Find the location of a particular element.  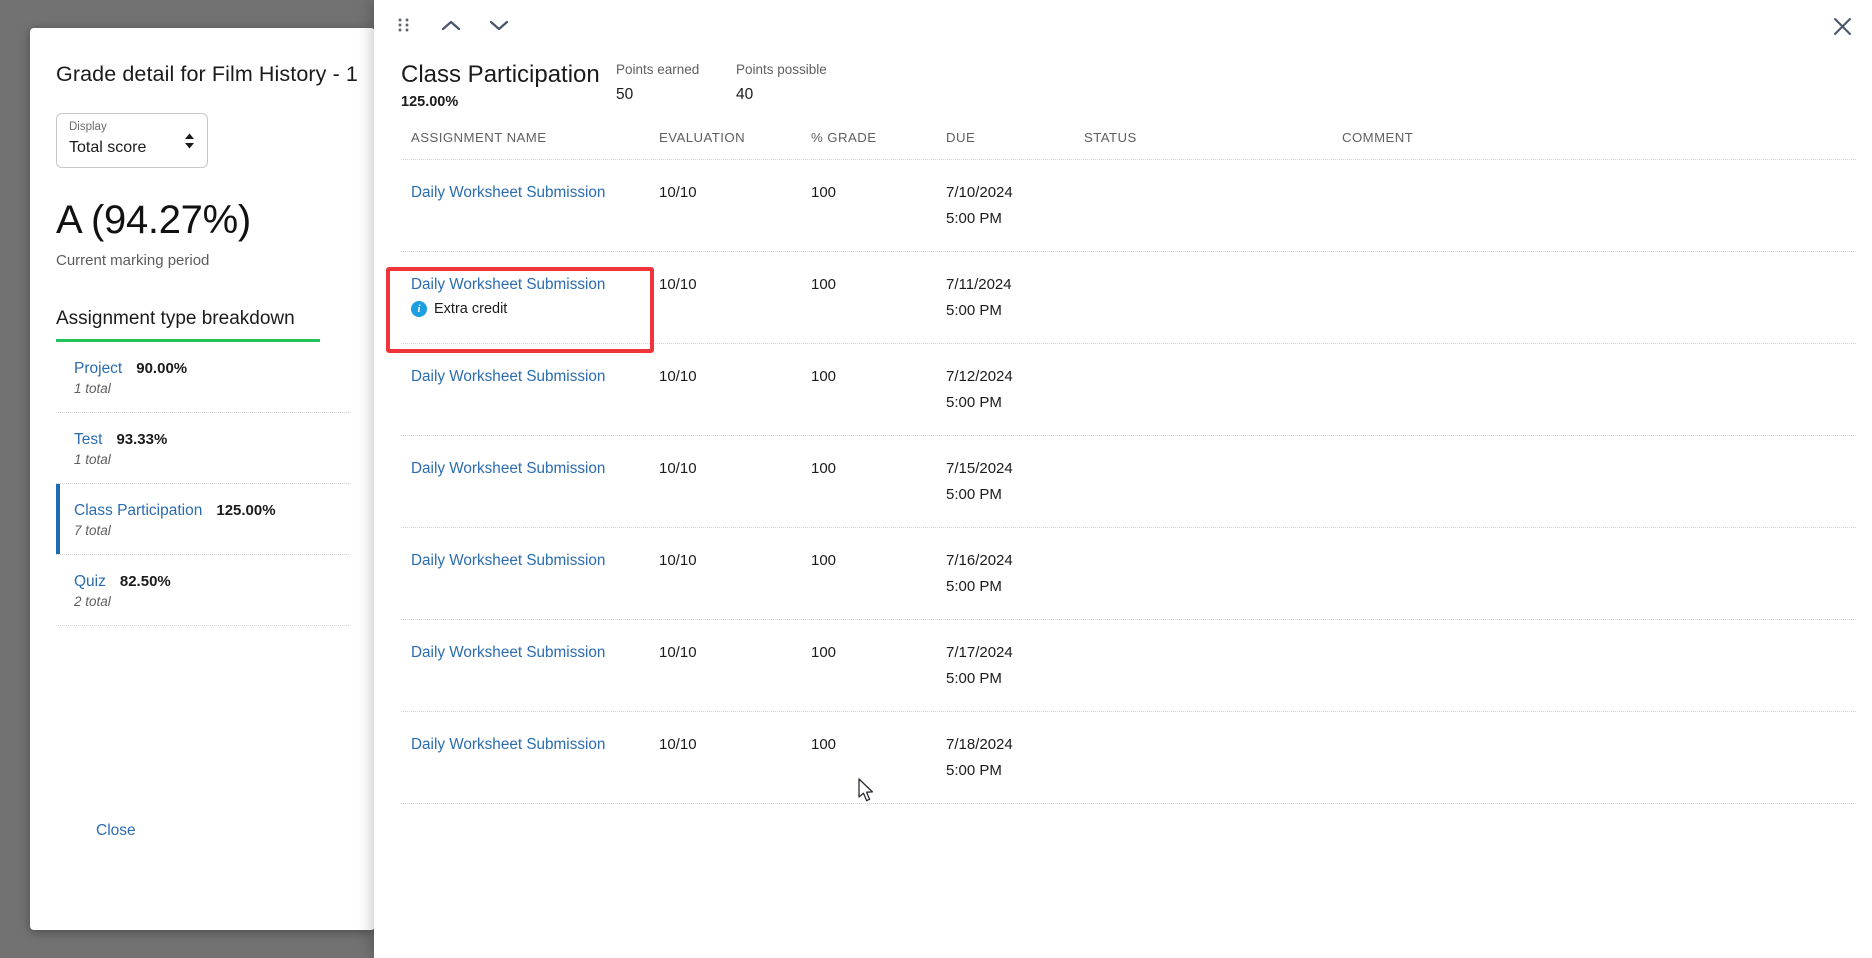

assignment-type-count: 2 total is located at coordinates (92, 601).